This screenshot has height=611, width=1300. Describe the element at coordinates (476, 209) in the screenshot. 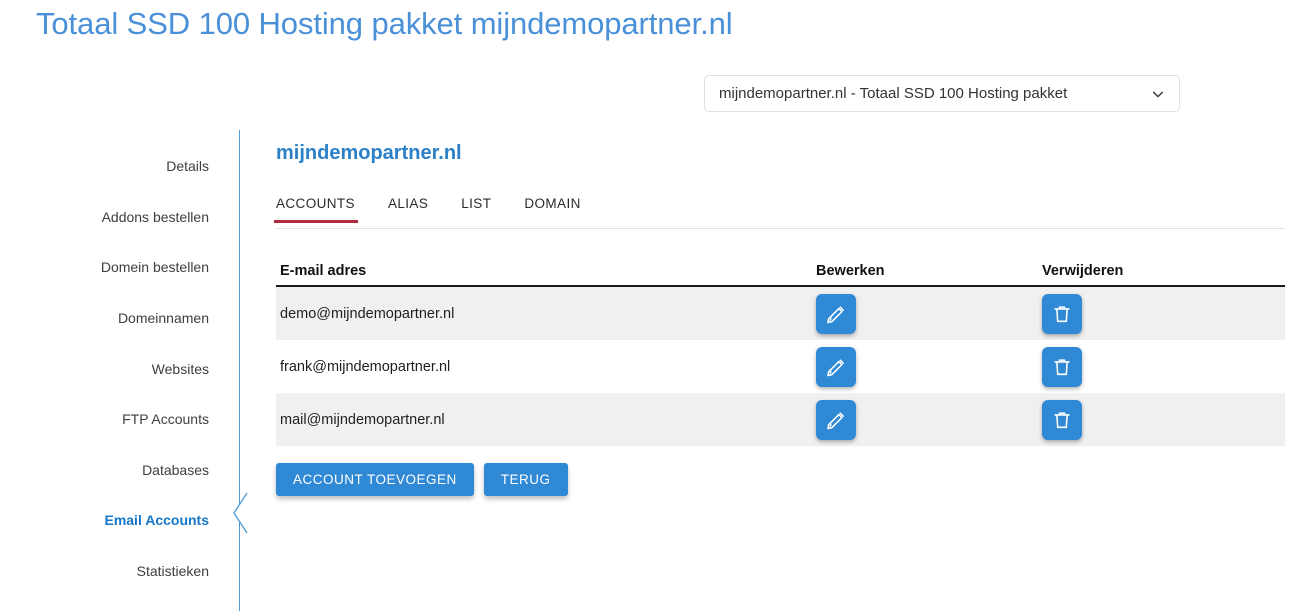

I see `tab-list: LIST` at that location.